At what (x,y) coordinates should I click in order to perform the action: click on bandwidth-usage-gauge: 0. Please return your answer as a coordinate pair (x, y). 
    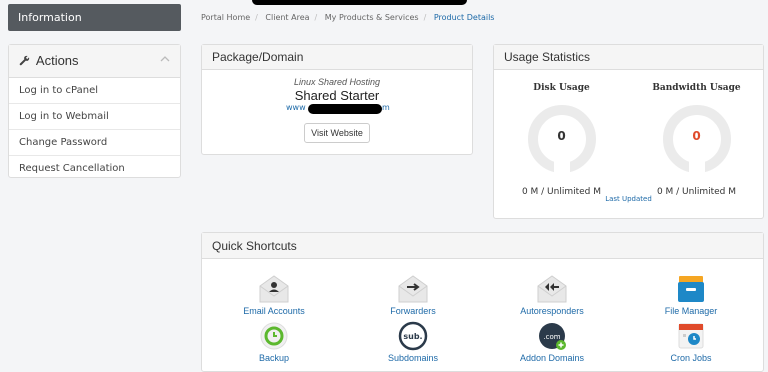
    Looking at the image, I should click on (696, 140).